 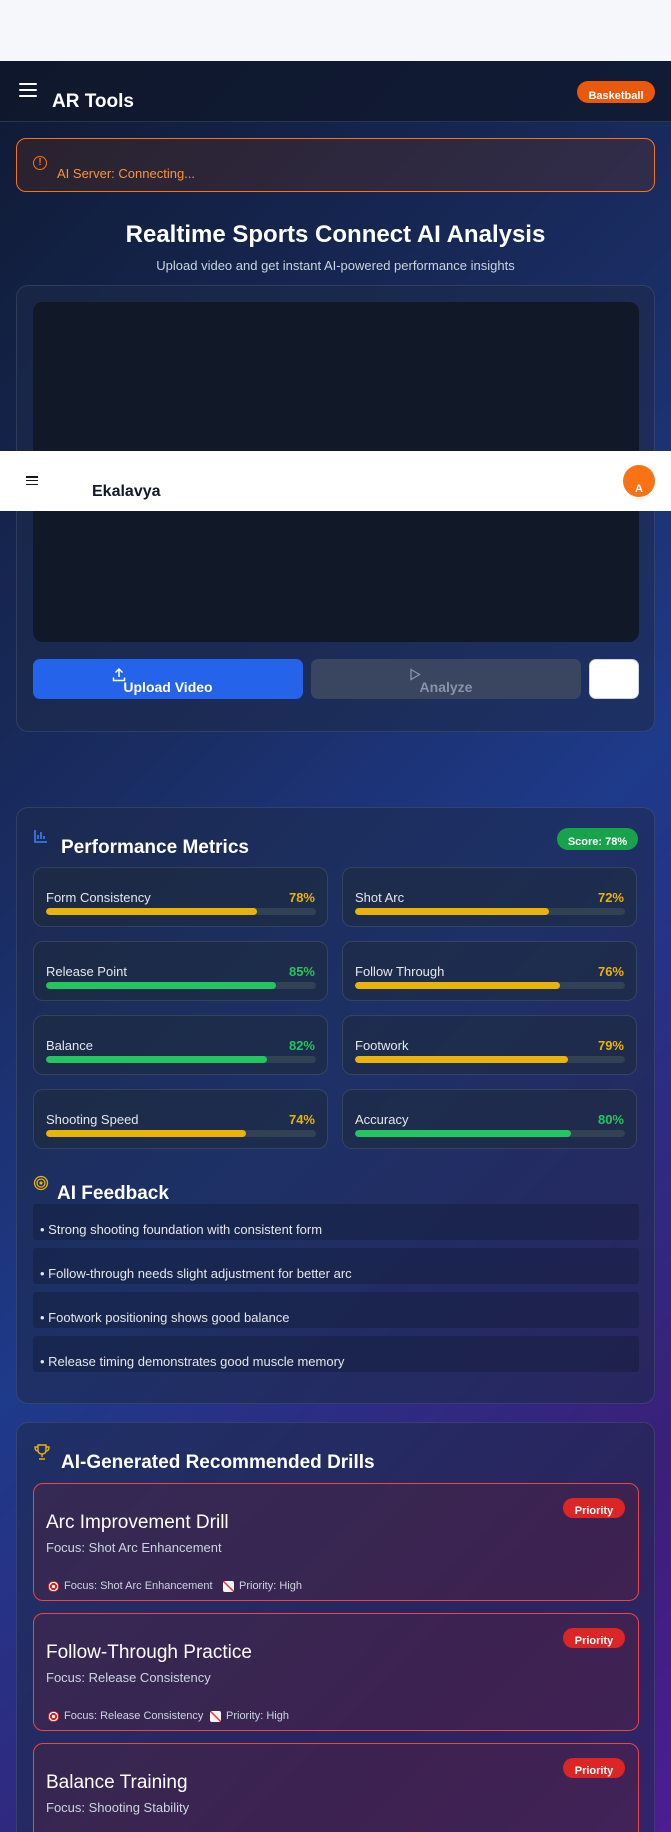 I want to click on avatar: A, so click(x=639, y=481).